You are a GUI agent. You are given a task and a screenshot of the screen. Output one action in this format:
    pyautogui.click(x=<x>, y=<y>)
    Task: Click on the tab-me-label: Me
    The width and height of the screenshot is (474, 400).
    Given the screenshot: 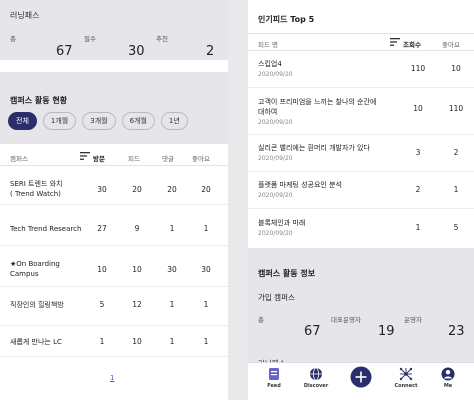 What is the action you would take?
    pyautogui.click(x=448, y=386)
    